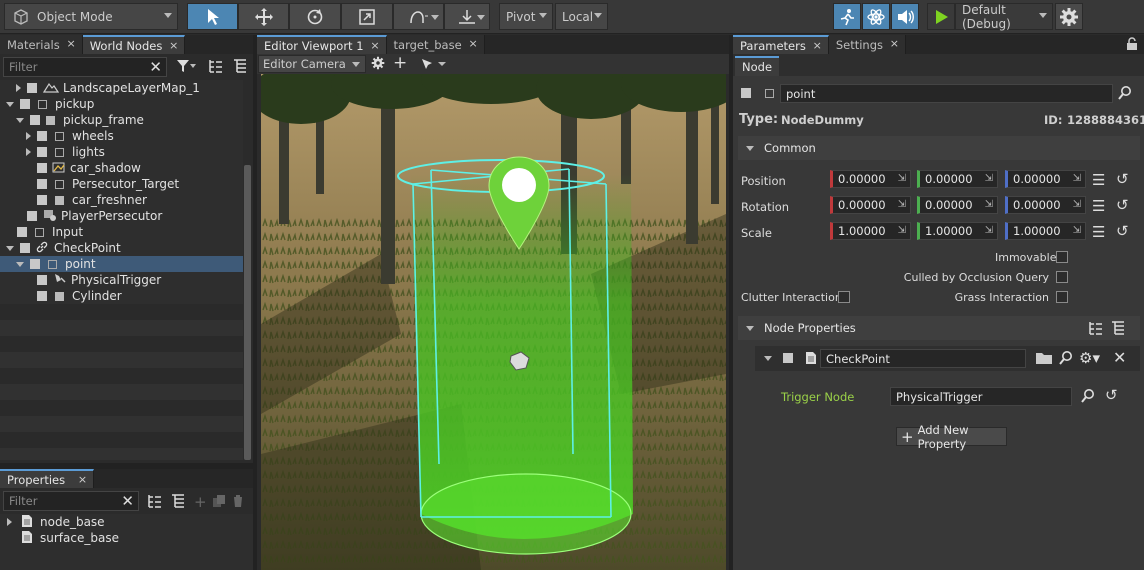 The image size is (1144, 570). Describe the element at coordinates (247, 312) in the screenshot. I see `tree-scrollbar` at that location.